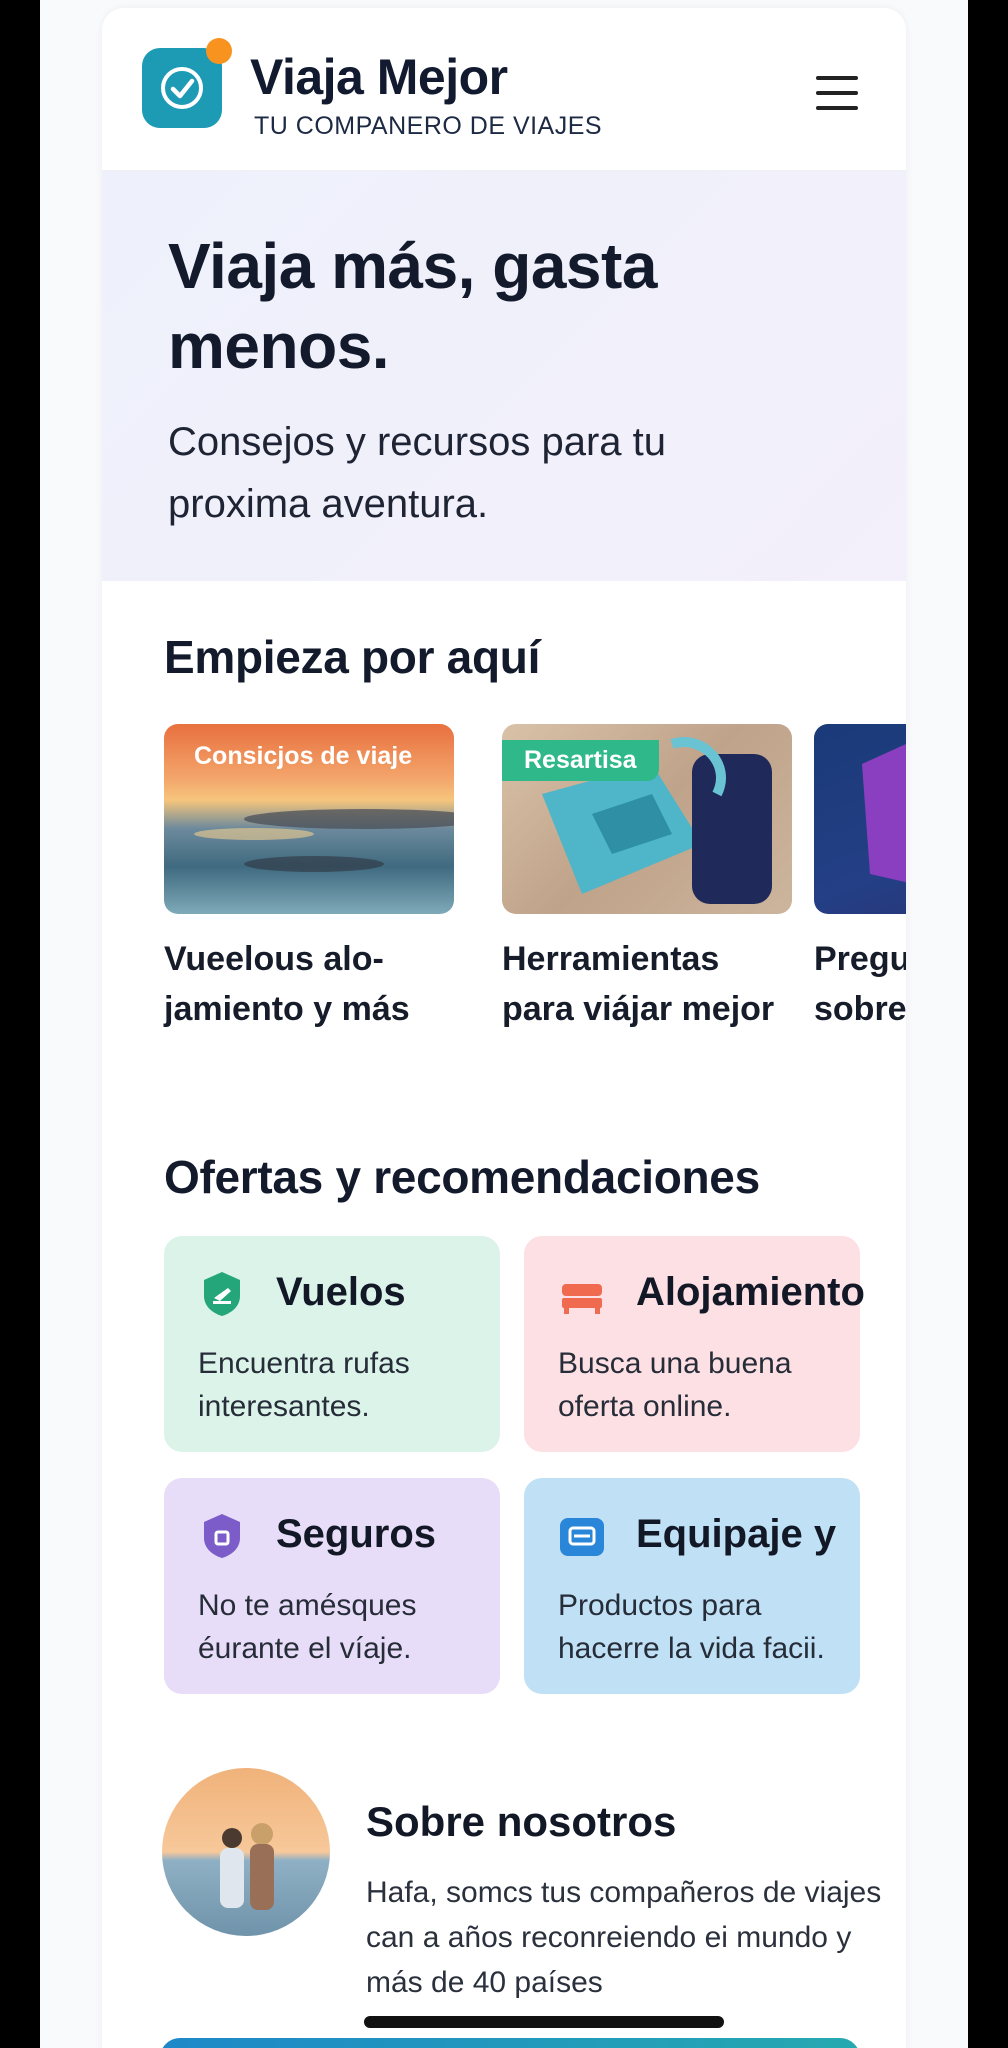  Describe the element at coordinates (309, 984) in the screenshot. I see `card-title: Vueelous alo-jamiento y más` at that location.